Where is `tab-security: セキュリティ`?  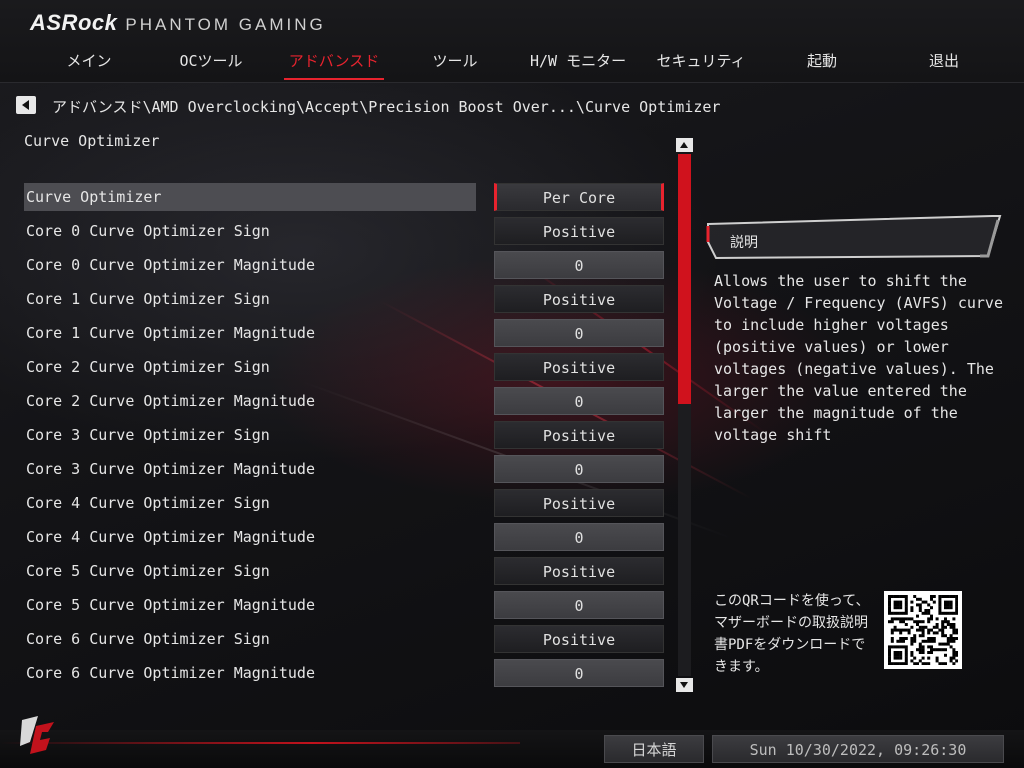 tab-security: セキュリティ is located at coordinates (701, 62).